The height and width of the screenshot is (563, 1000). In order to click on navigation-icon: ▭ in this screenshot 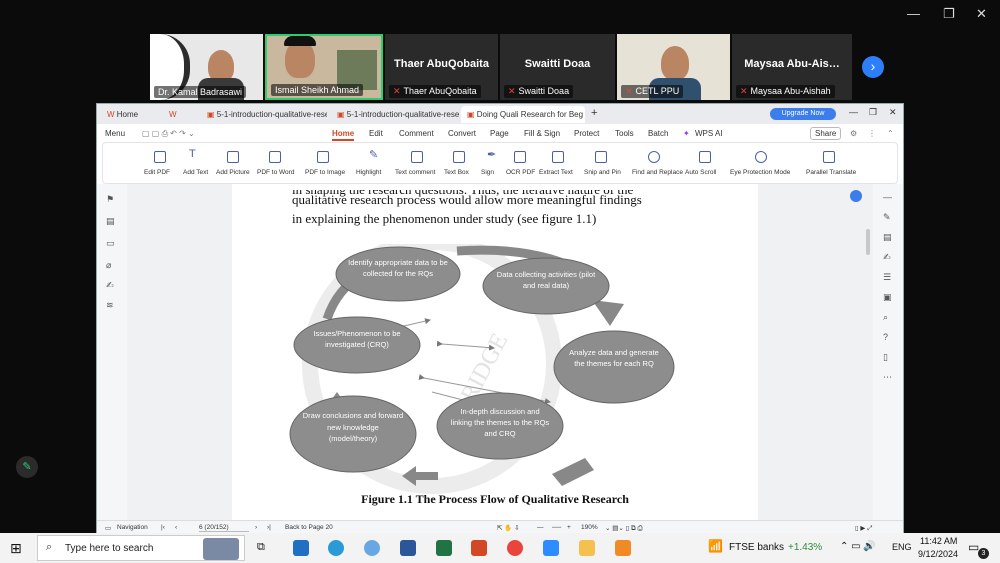, I will do `click(108, 528)`.